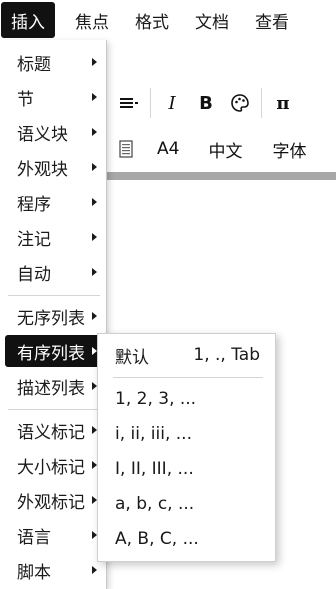 The image size is (336, 589). Describe the element at coordinates (53, 97) in the screenshot. I see `menu-item-section: 节` at that location.